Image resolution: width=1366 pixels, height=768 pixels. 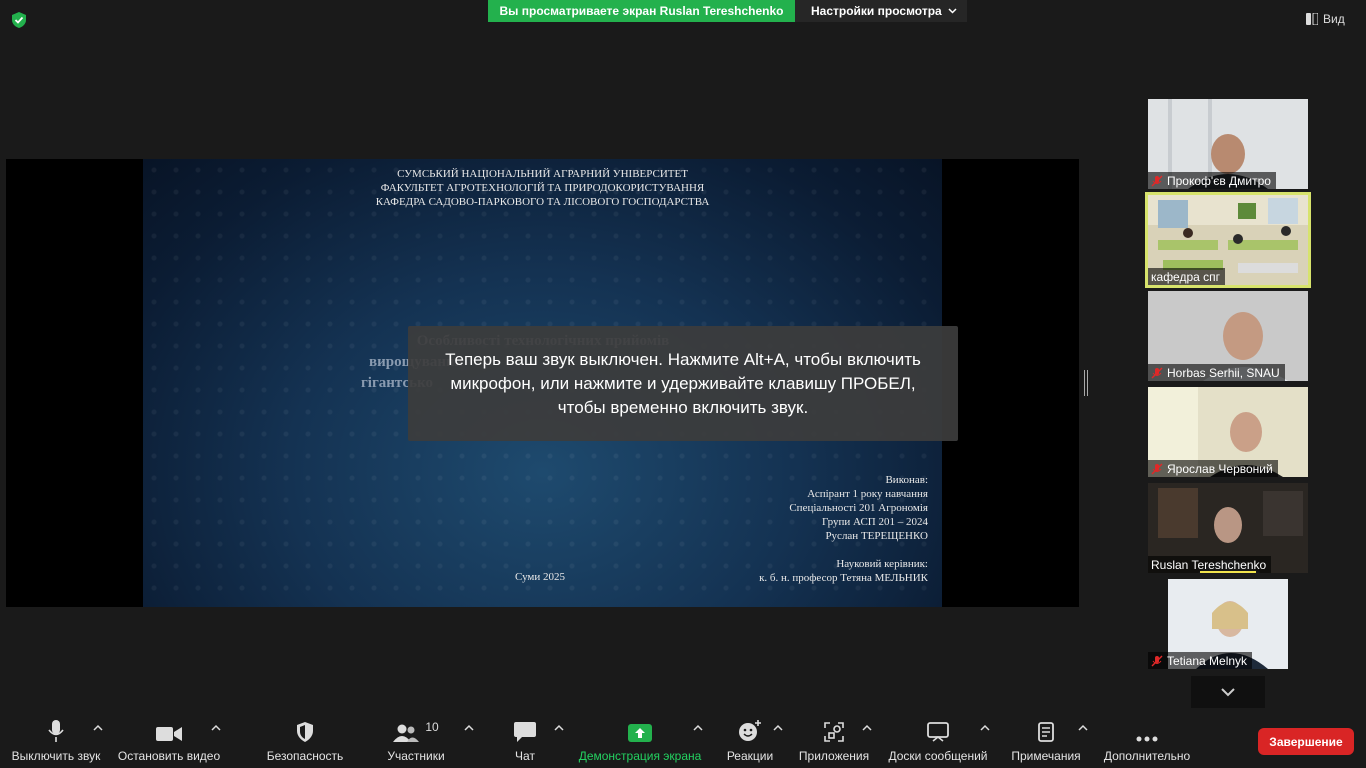 I want to click on participants-button: 10 Участники, so click(x=416, y=740).